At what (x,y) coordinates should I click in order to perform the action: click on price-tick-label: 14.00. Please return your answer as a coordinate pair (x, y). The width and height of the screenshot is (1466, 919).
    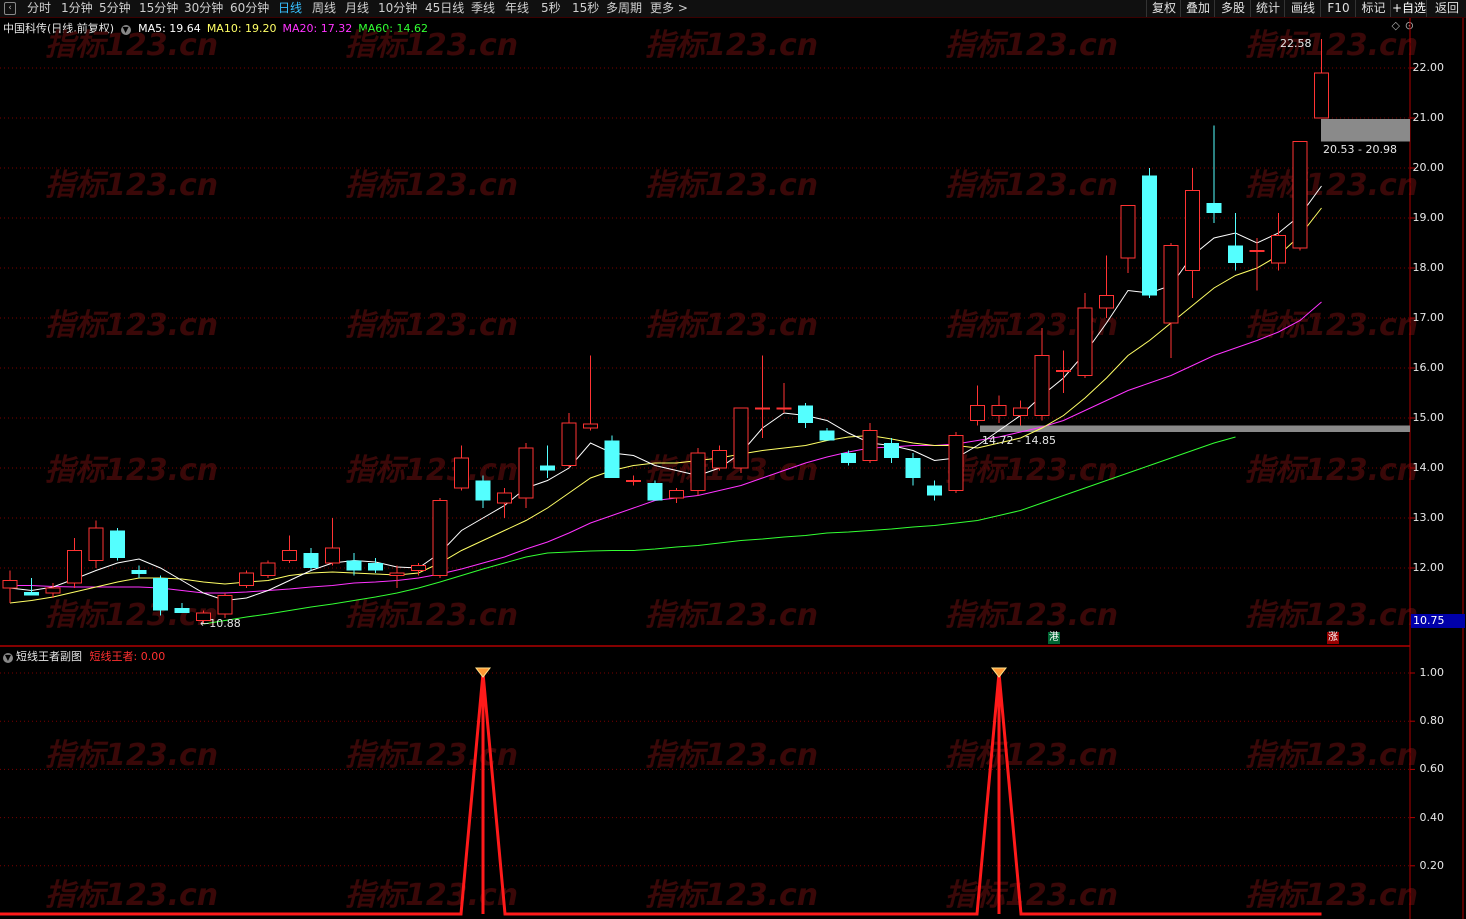
    Looking at the image, I should click on (1428, 467).